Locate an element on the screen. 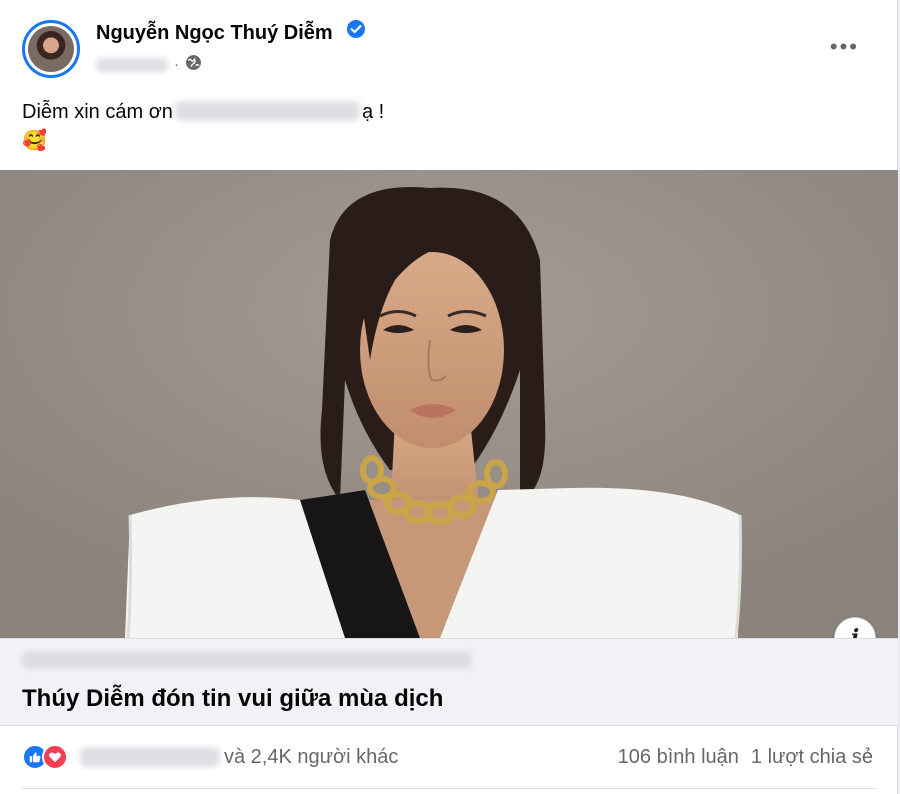  avatar-photo is located at coordinates (51, 49).